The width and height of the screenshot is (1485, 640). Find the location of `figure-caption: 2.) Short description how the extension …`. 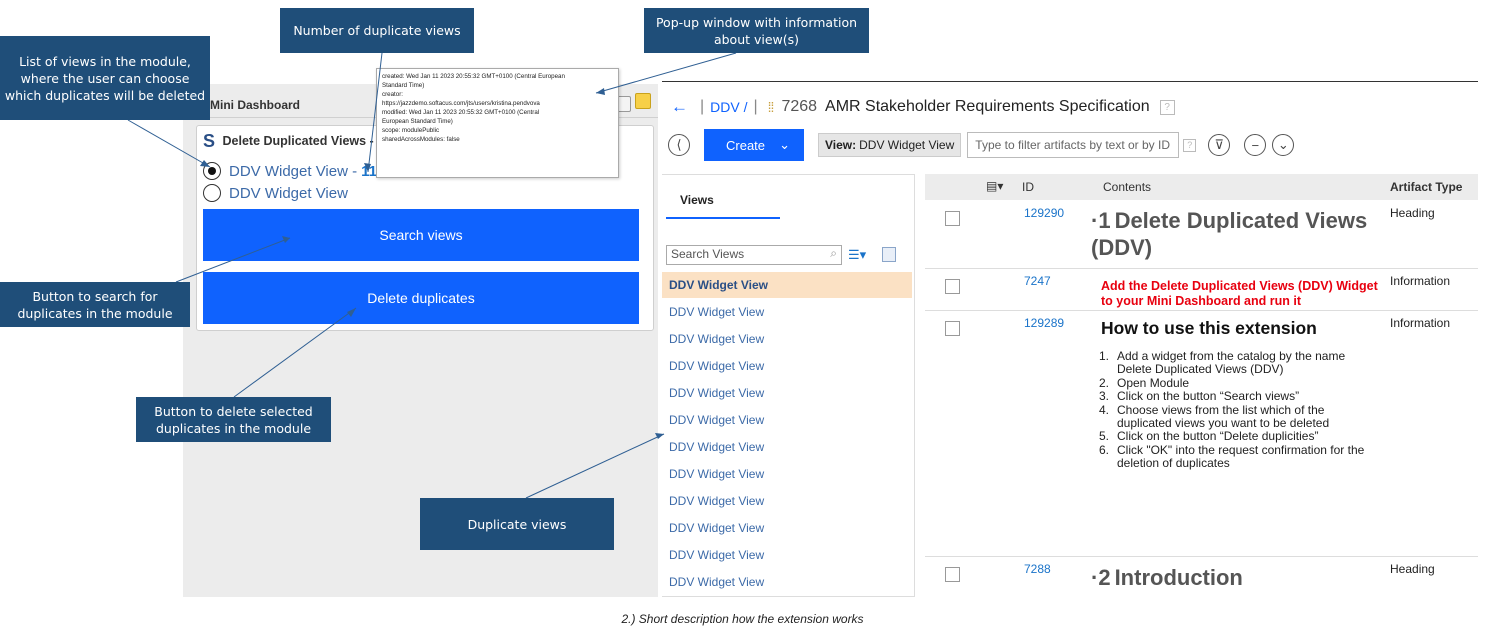

figure-caption: 2.) Short description how the extension … is located at coordinates (742, 619).